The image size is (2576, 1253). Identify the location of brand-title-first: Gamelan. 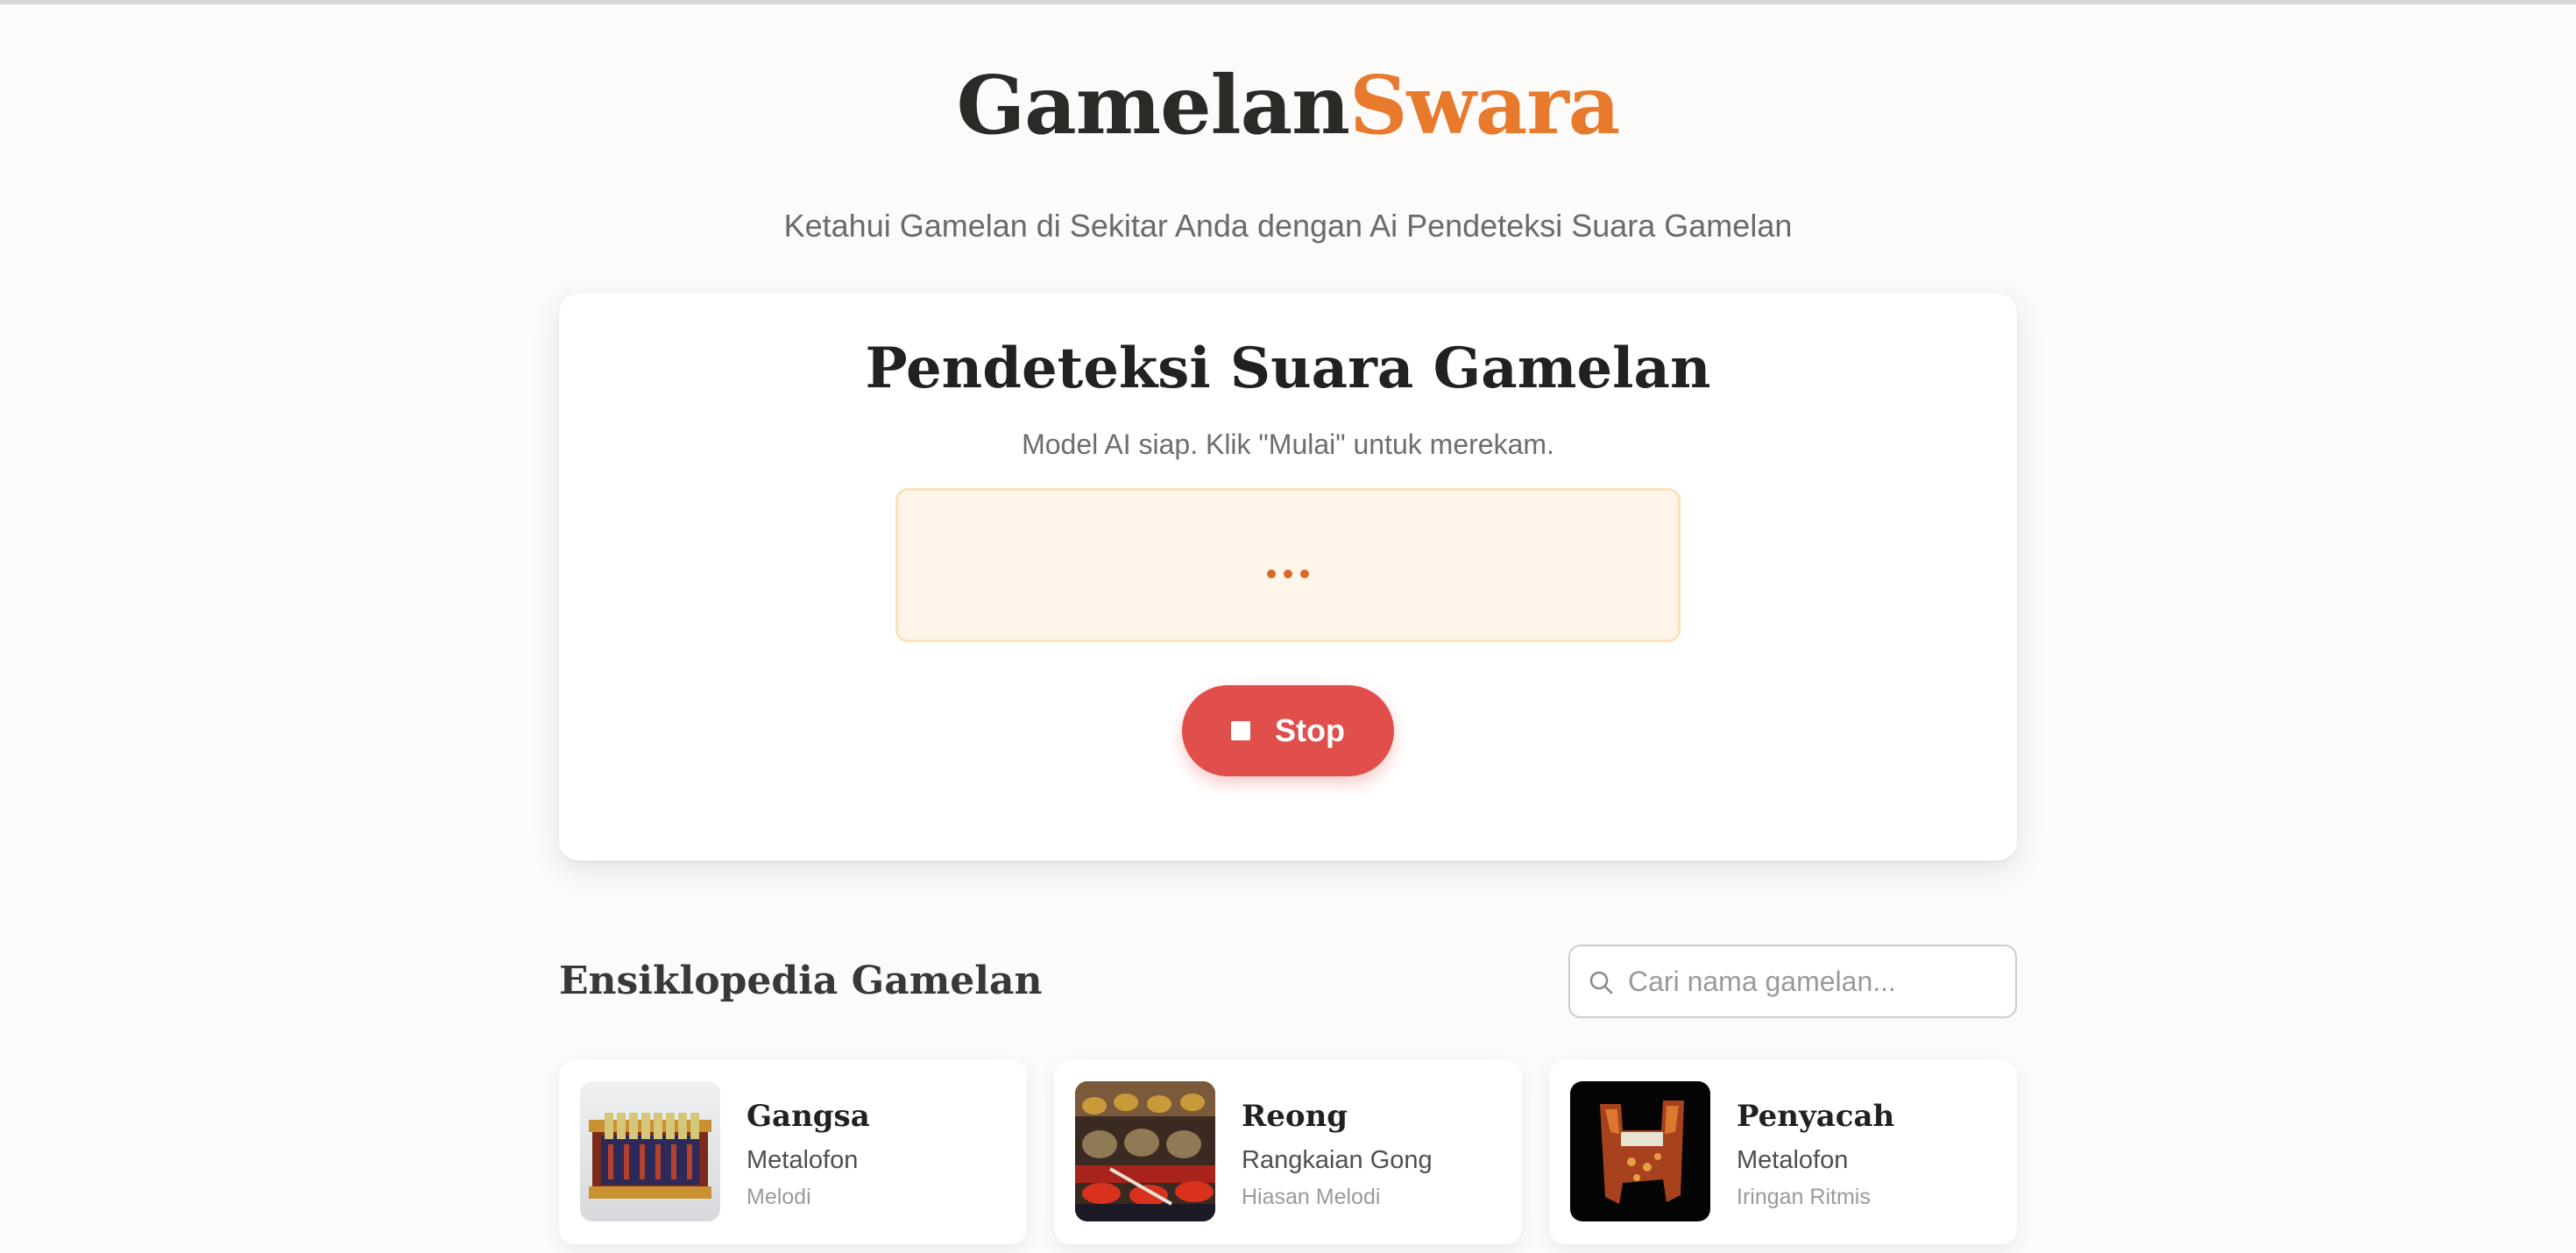
(1153, 105).